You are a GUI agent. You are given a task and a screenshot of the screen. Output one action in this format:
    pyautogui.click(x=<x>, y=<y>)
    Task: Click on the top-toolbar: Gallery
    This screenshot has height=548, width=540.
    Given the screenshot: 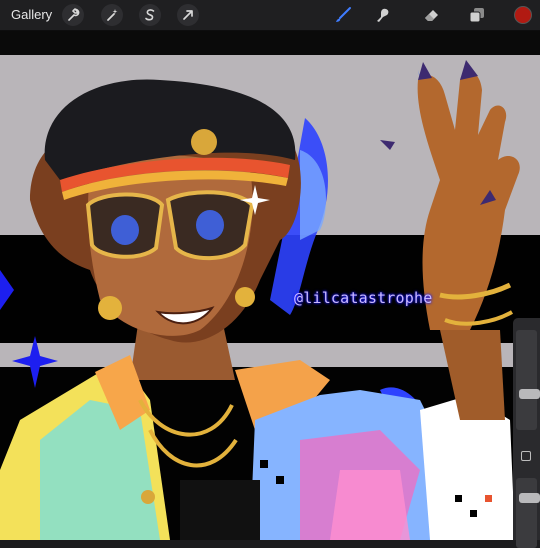 What is the action you would take?
    pyautogui.click(x=270, y=15)
    